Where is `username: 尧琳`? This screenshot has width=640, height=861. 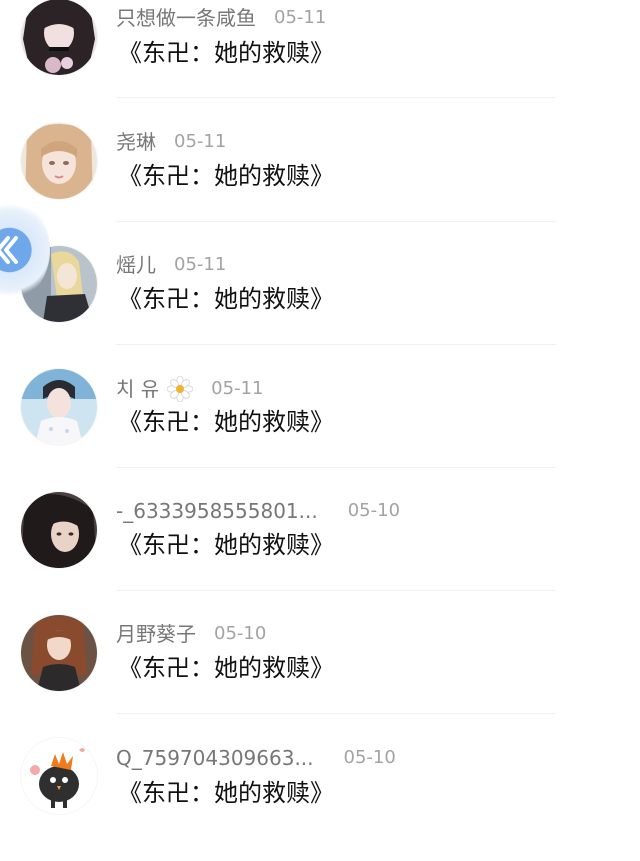 username: 尧琳 is located at coordinates (136, 142).